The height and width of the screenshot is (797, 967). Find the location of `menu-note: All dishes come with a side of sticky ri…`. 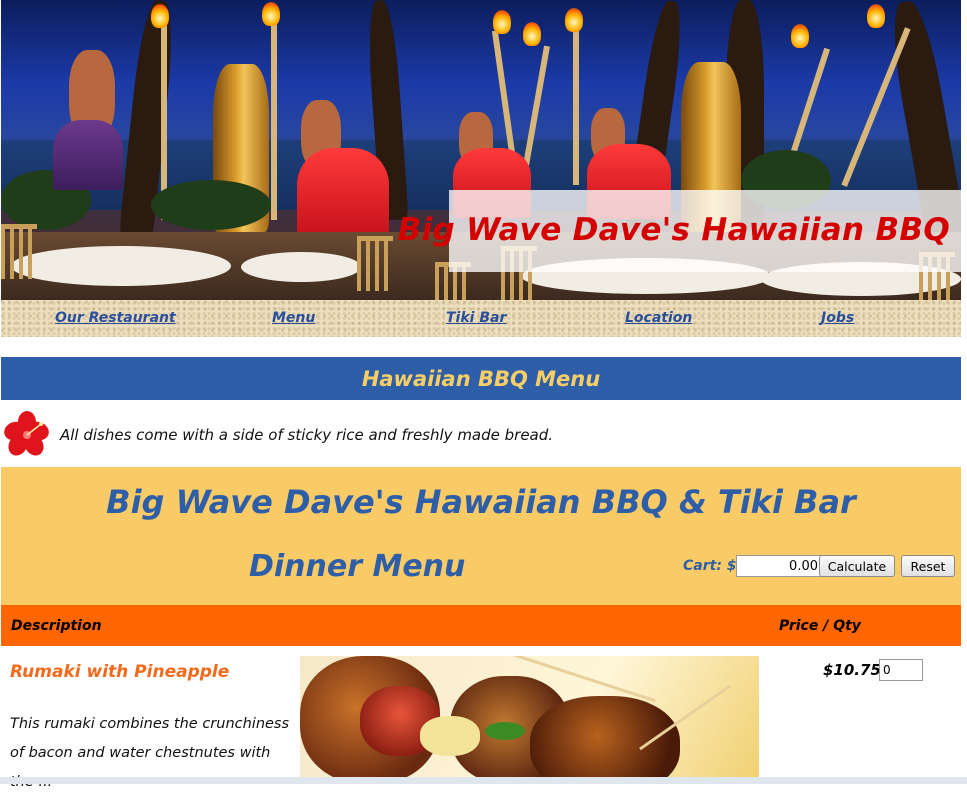

menu-note: All dishes come with a side of sticky ri… is located at coordinates (307, 435).